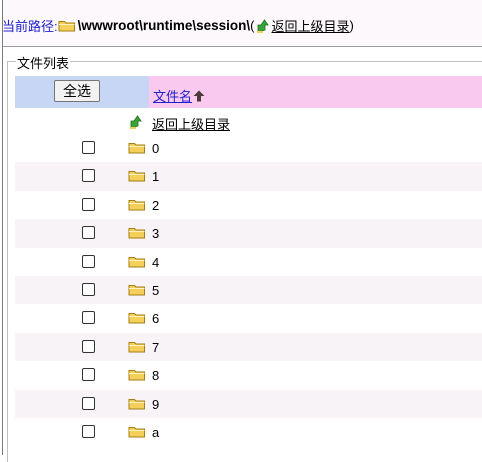 Image resolution: width=482 pixels, height=462 pixels. Describe the element at coordinates (248, 347) in the screenshot. I see `table-row: 7` at that location.